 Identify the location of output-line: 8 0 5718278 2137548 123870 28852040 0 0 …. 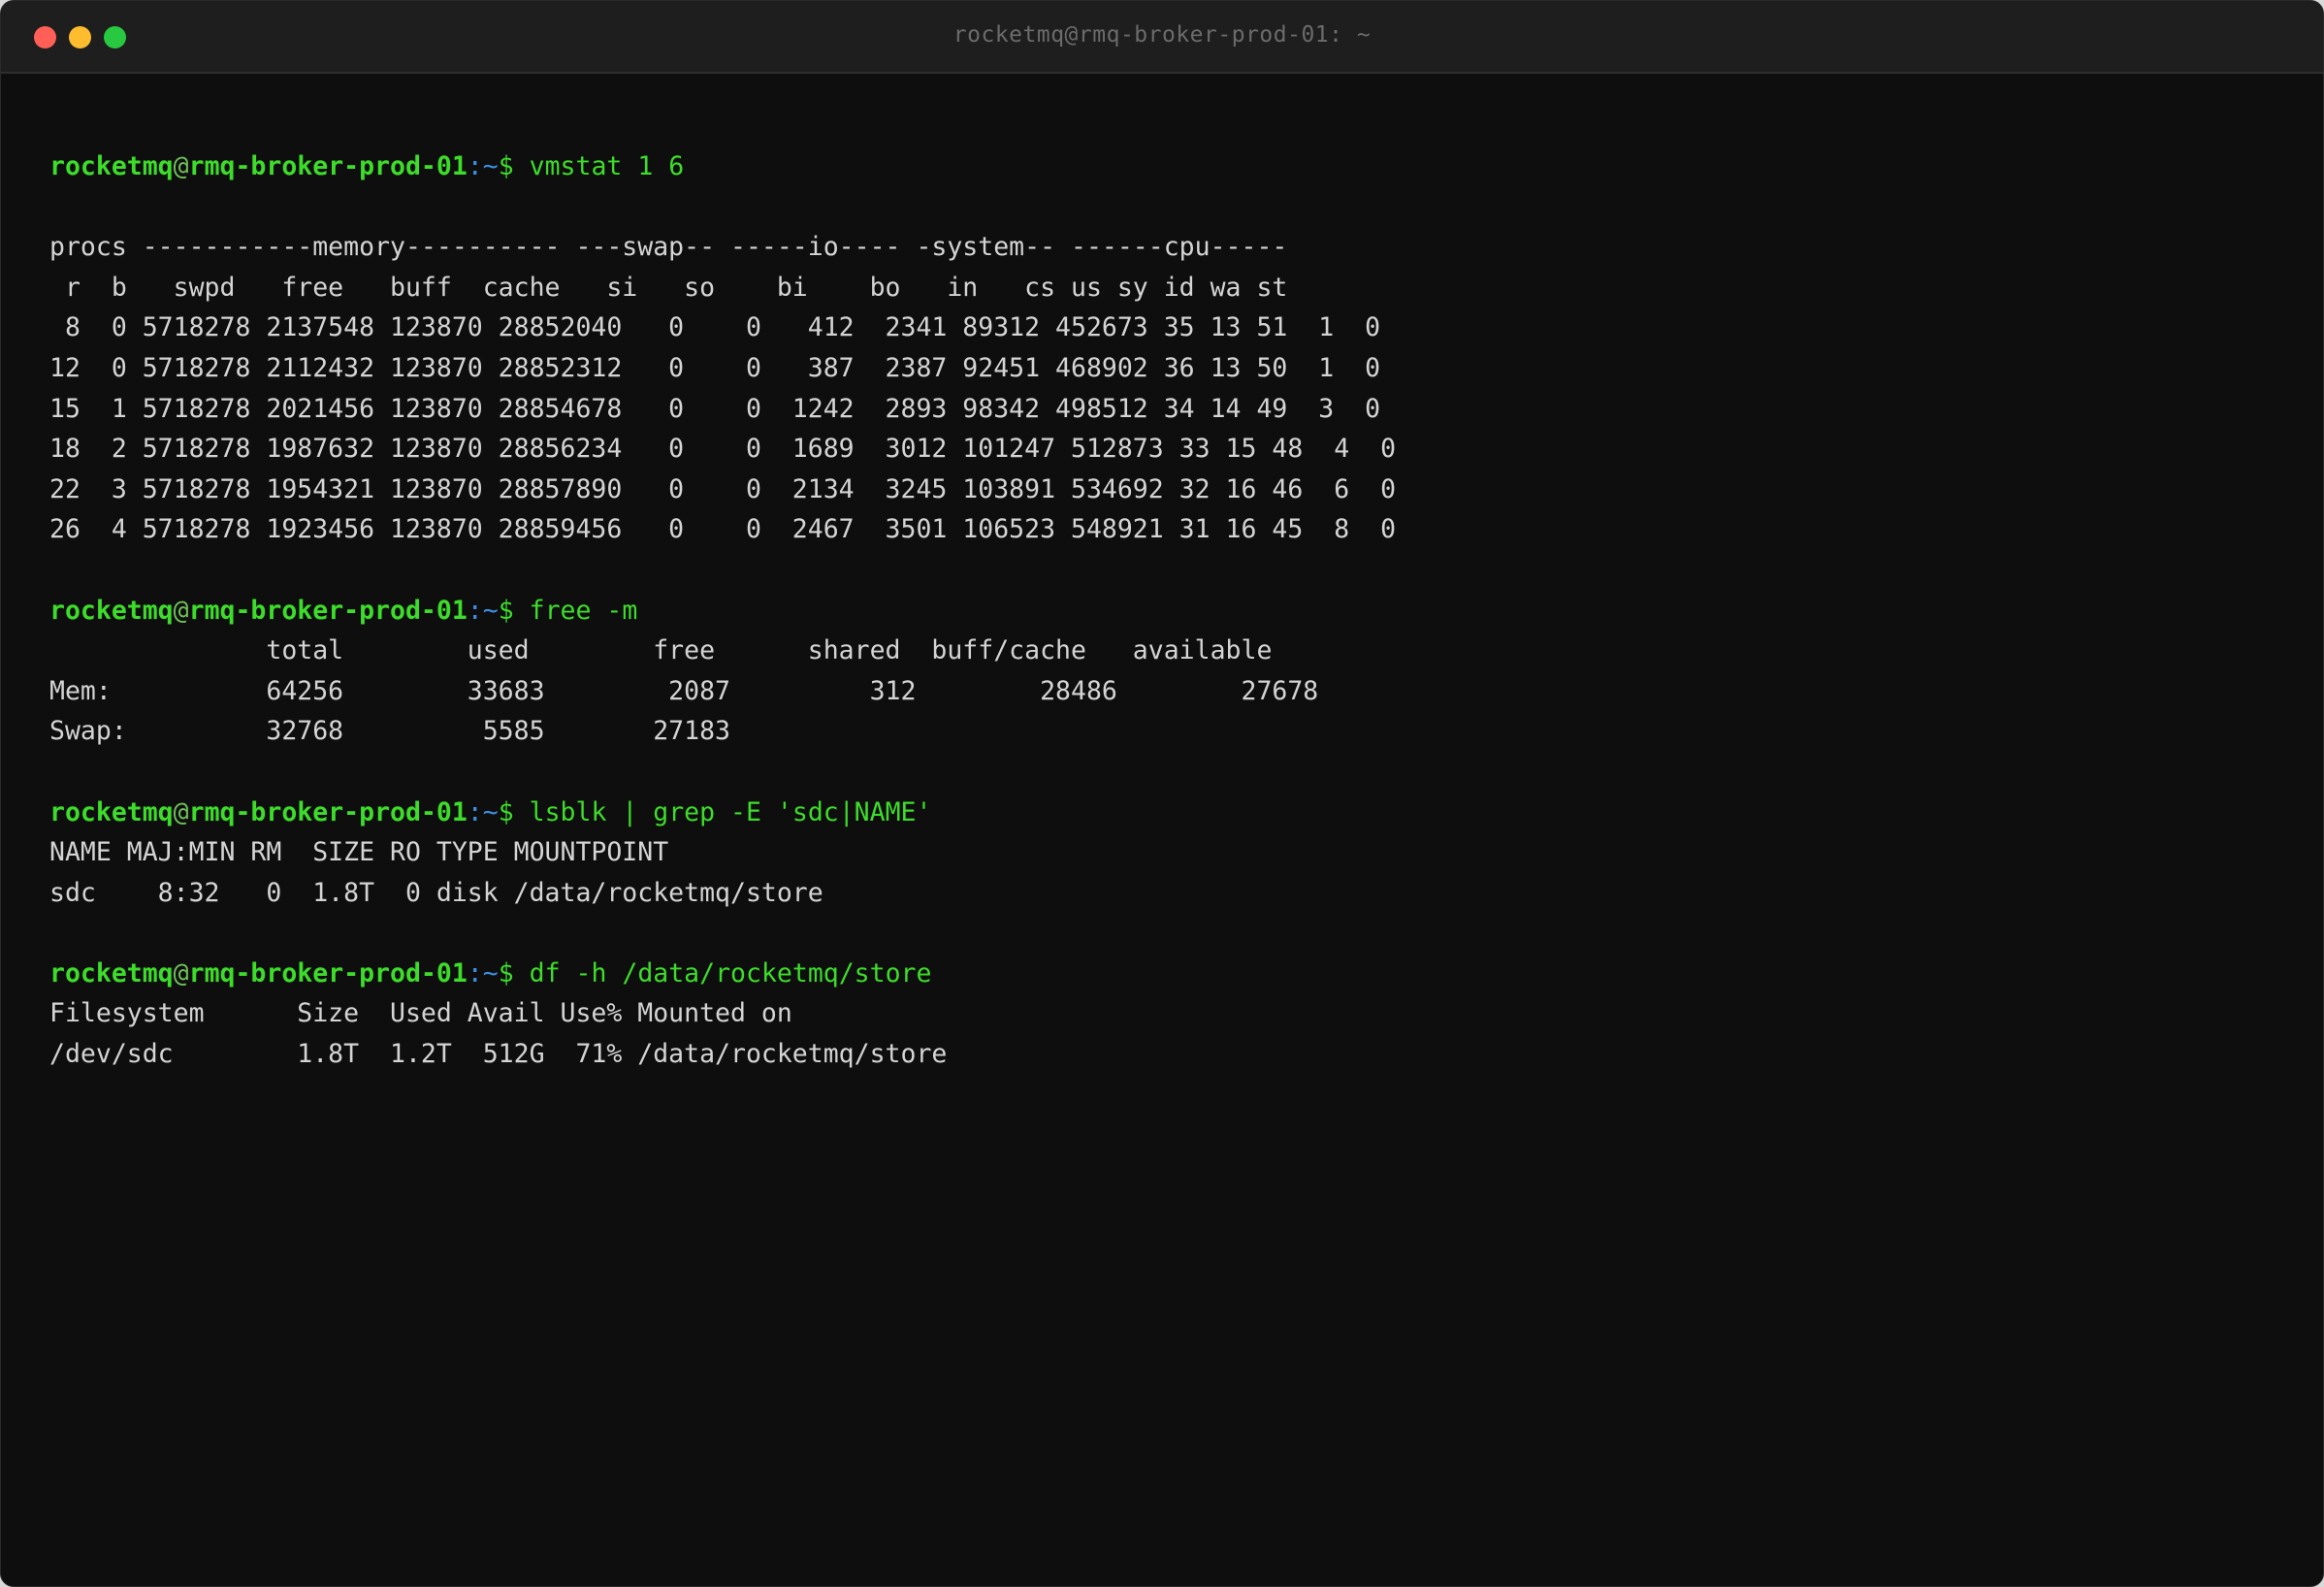
(715, 327).